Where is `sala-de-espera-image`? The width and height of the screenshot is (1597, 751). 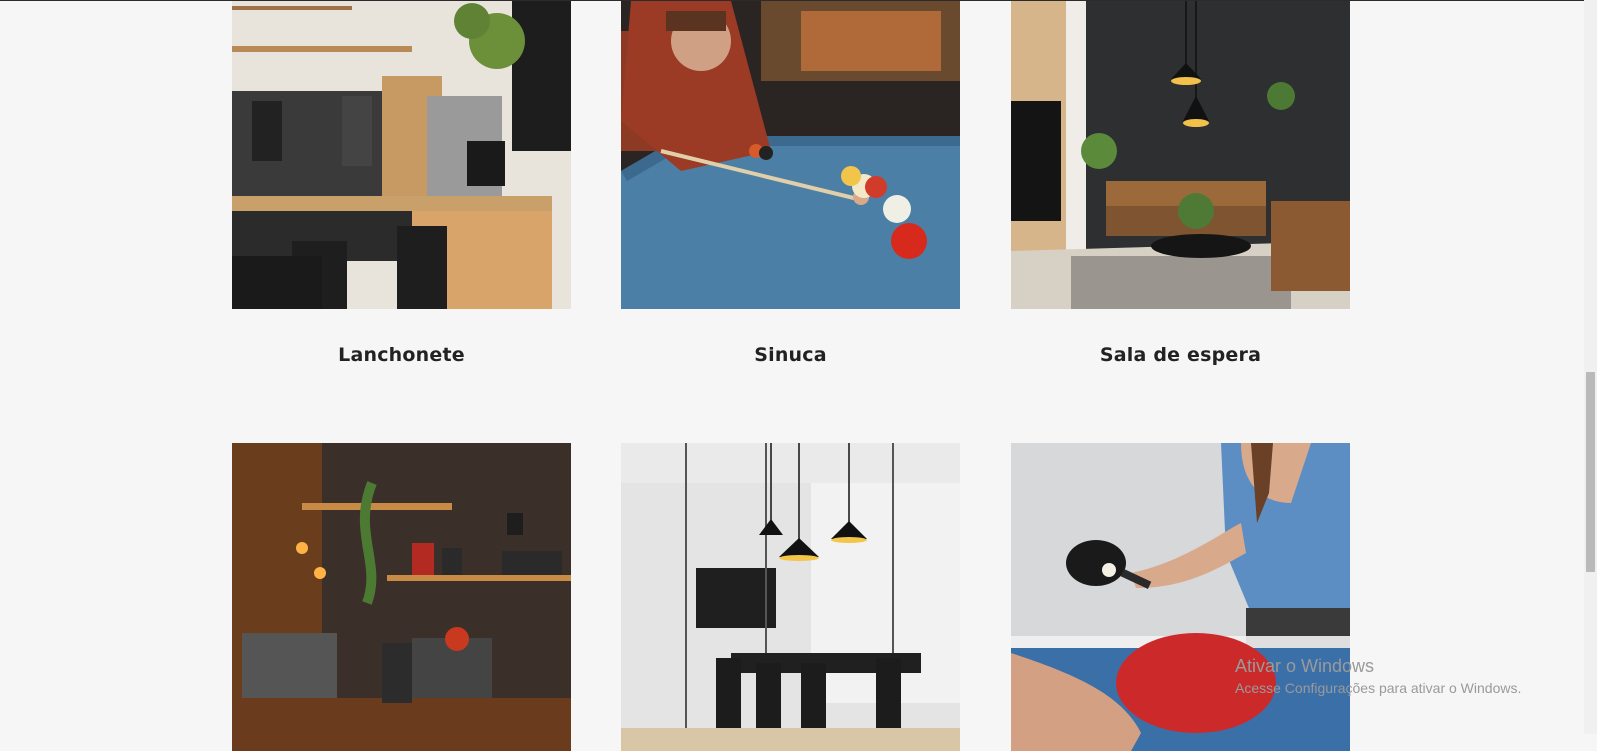 sala-de-espera-image is located at coordinates (1180, 155).